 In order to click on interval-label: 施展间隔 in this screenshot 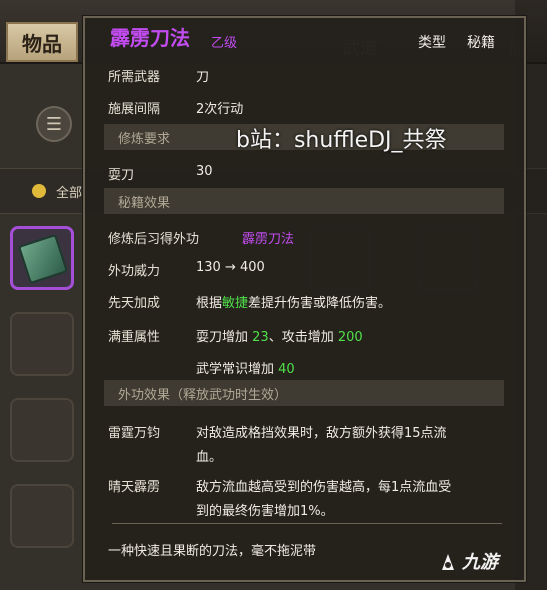, I will do `click(134, 109)`.